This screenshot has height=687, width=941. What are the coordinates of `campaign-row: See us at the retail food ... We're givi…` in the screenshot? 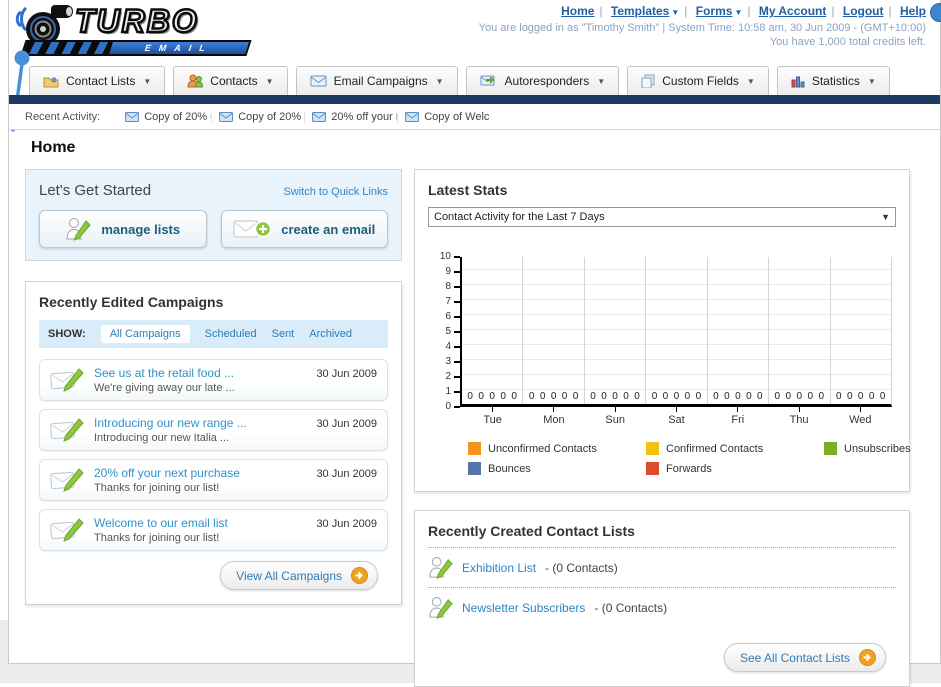 It's located at (213, 380).